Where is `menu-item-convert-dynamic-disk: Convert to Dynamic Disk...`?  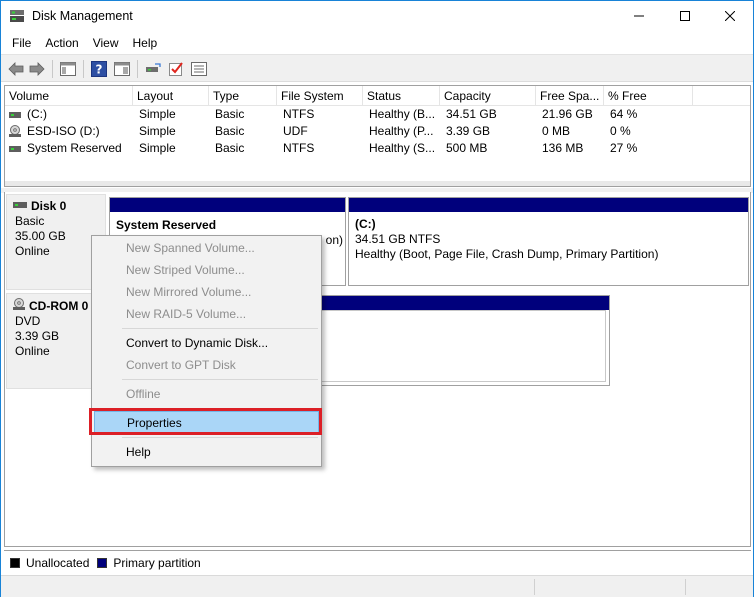
menu-item-convert-dynamic-disk: Convert to Dynamic Disk... is located at coordinates (206, 343).